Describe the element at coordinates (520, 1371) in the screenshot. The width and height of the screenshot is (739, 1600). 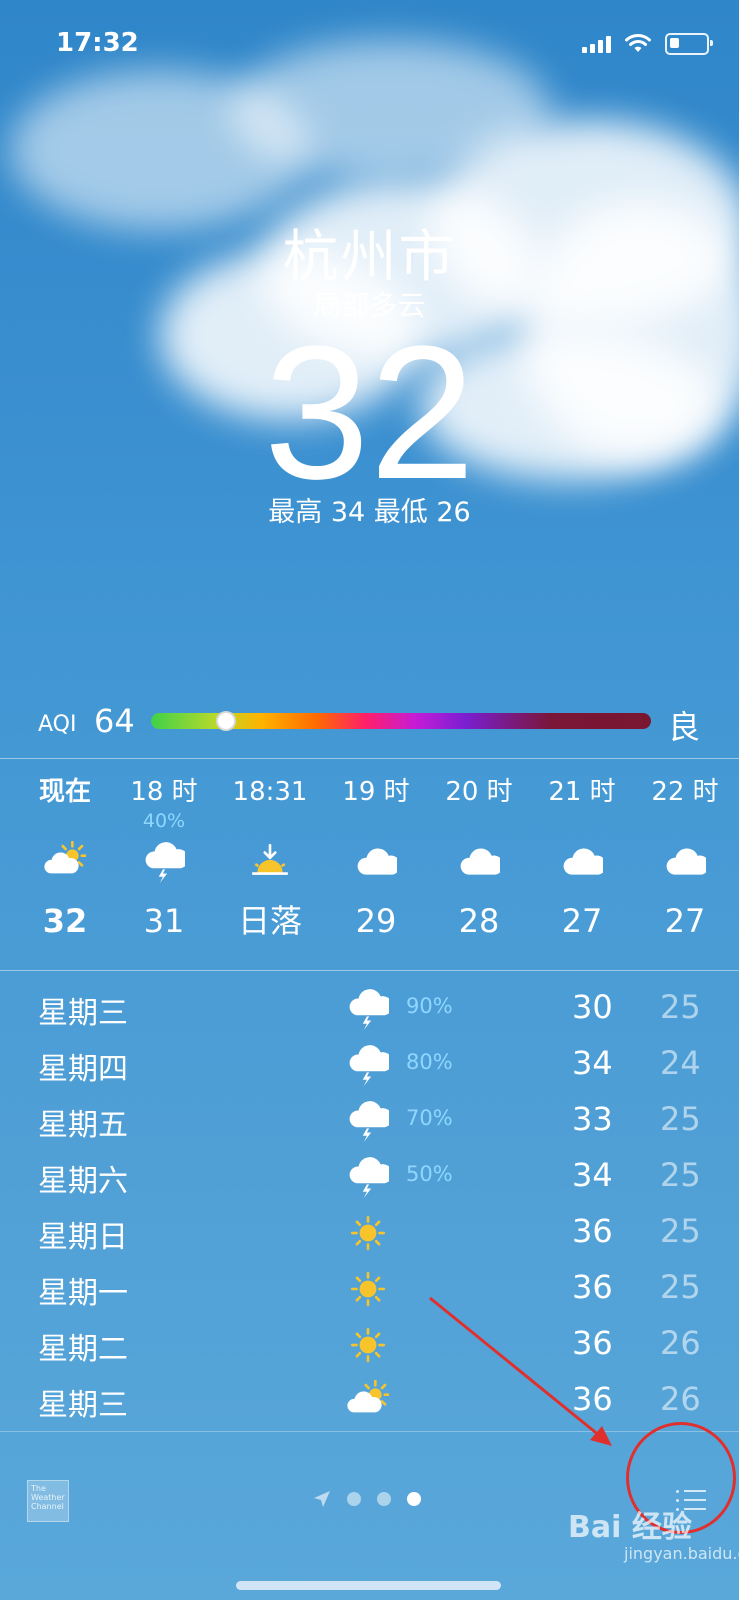
I see `annotation-arrow` at that location.